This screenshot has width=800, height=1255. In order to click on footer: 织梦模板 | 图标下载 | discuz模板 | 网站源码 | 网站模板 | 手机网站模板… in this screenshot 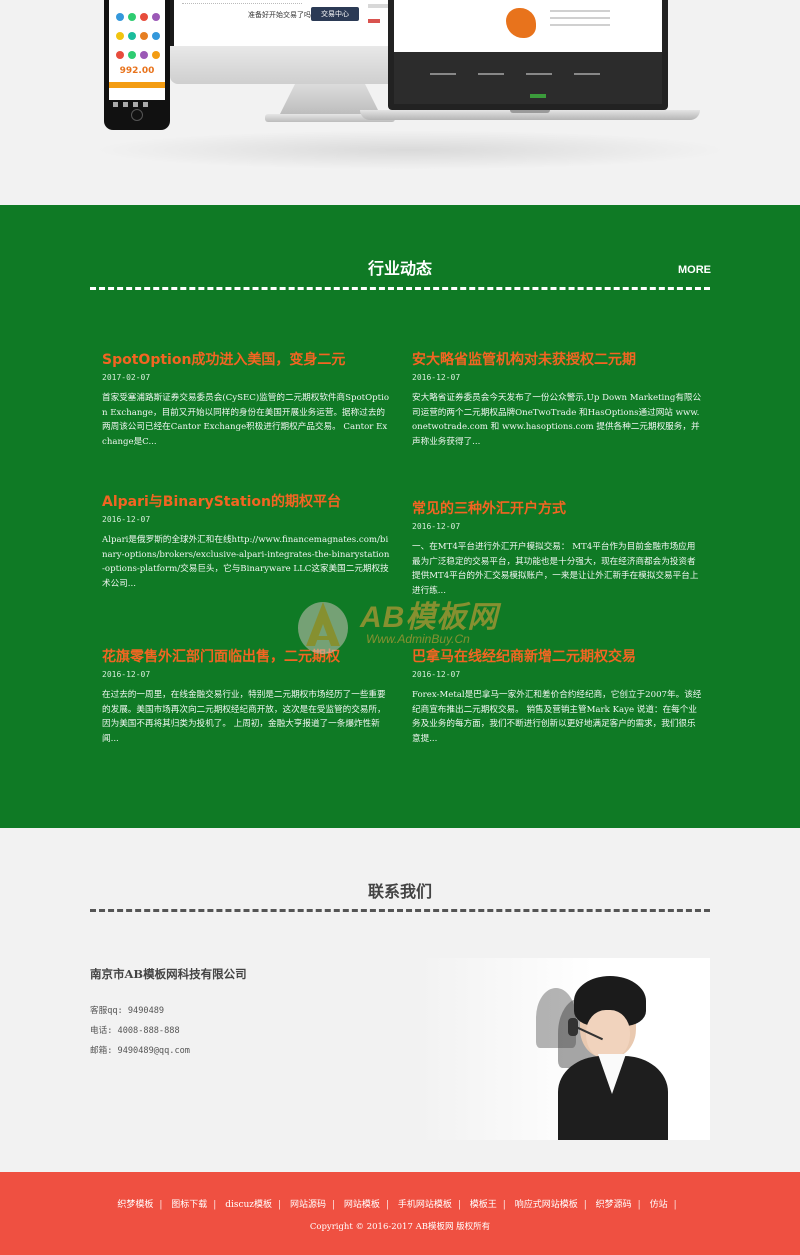, I will do `click(400, 1213)`.